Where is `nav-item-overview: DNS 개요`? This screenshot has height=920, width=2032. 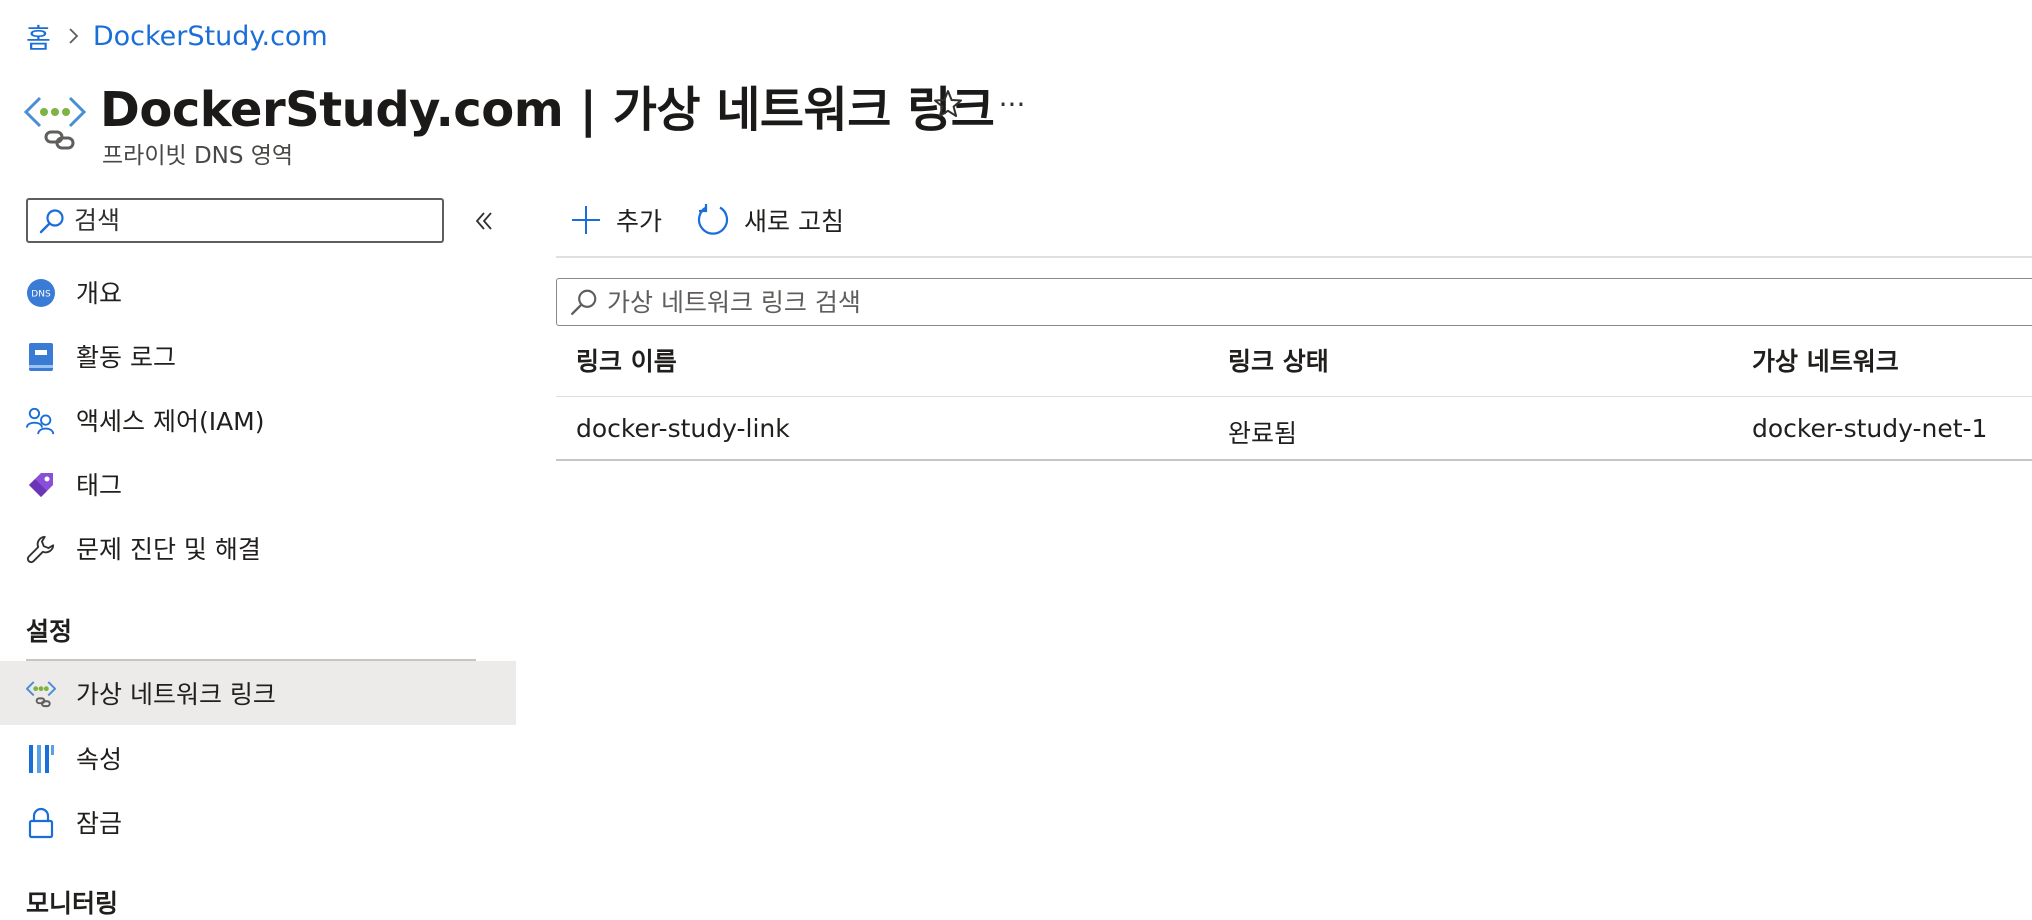
nav-item-overview: DNS 개요 is located at coordinates (258, 292).